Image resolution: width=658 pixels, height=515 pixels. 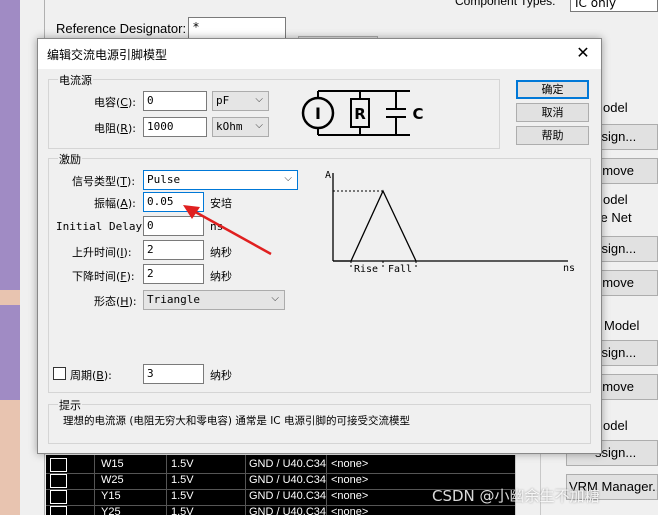 I want to click on resistance-unit-value: kOhm, so click(x=229, y=126).